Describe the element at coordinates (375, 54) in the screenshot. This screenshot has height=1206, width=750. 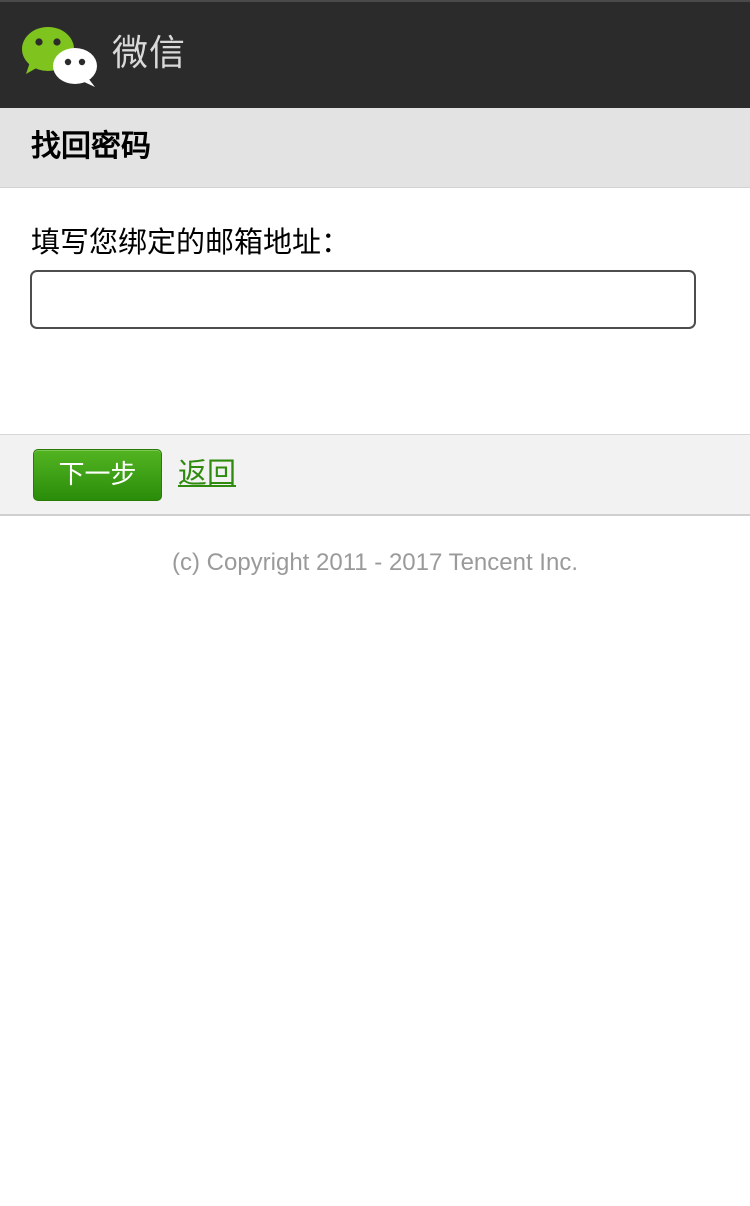
I see `top-bar: 微信` at that location.